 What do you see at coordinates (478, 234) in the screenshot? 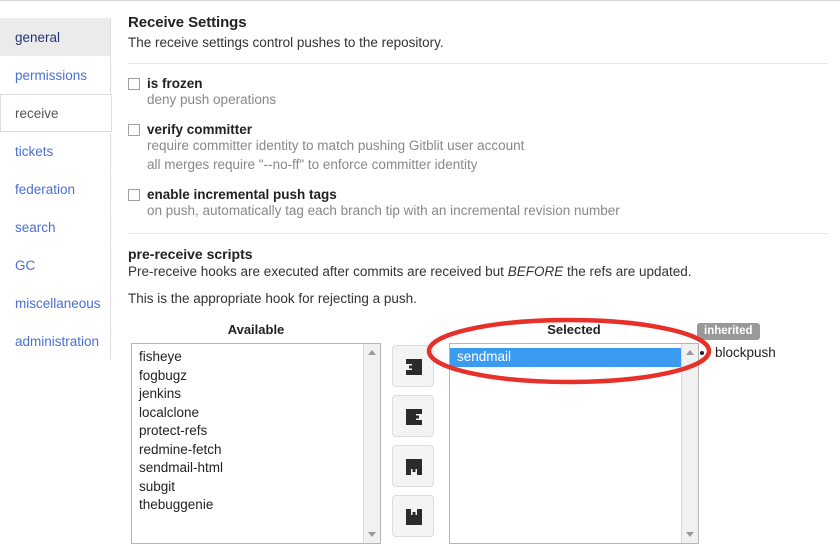
I see `prereceive-divider` at bounding box center [478, 234].